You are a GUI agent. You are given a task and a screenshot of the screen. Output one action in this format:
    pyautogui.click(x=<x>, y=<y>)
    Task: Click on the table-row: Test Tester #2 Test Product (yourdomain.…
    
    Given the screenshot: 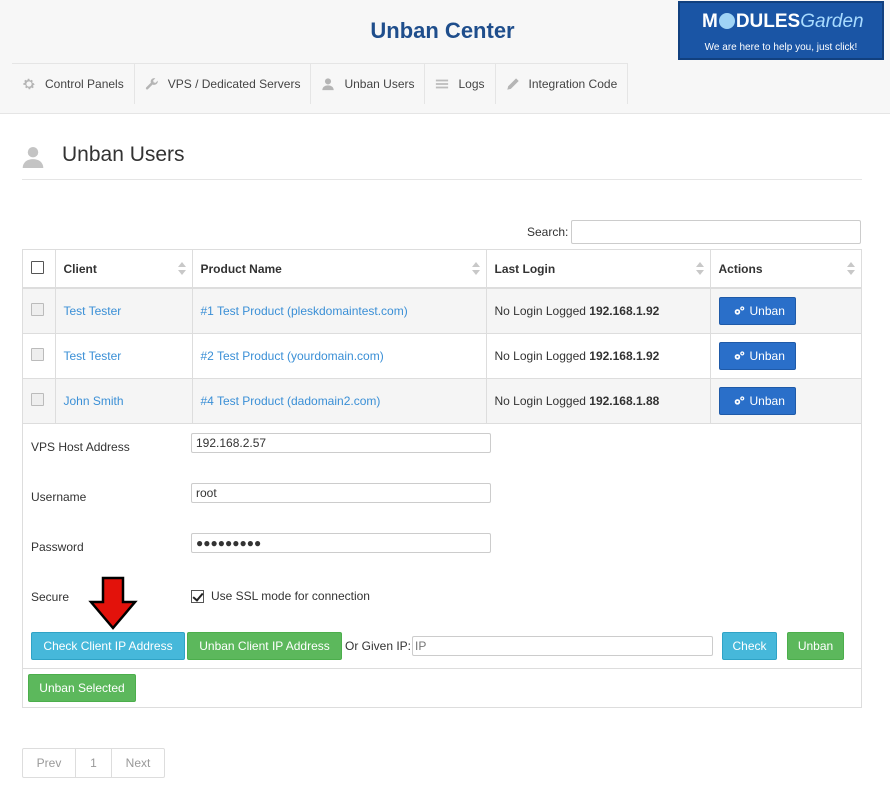 What is the action you would take?
    pyautogui.click(x=442, y=356)
    